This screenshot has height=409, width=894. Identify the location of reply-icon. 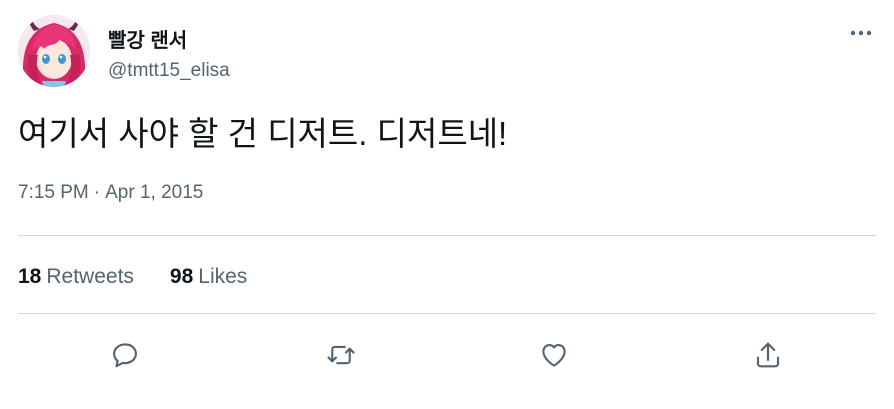
(125, 355).